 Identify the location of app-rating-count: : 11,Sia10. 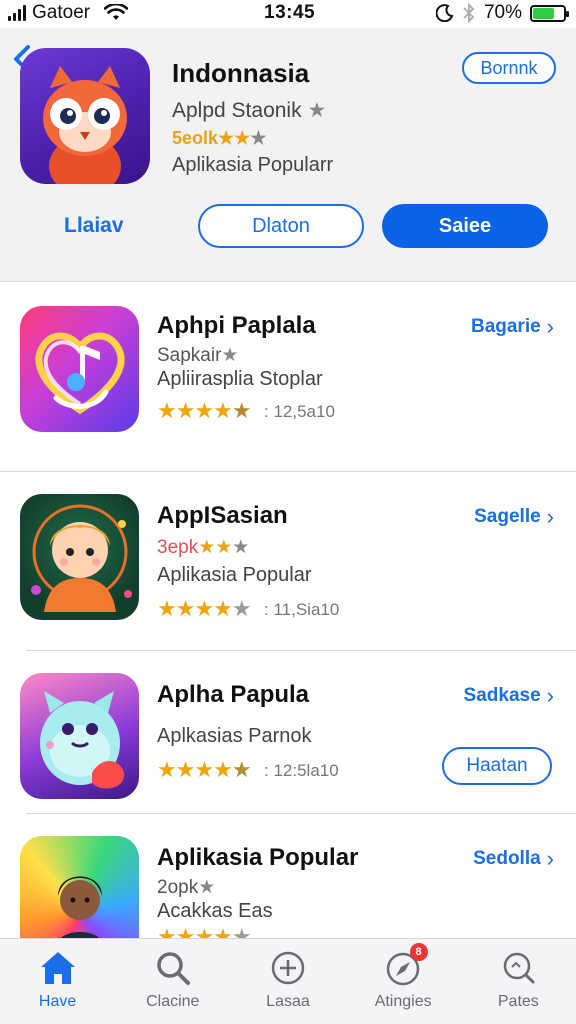
(302, 609).